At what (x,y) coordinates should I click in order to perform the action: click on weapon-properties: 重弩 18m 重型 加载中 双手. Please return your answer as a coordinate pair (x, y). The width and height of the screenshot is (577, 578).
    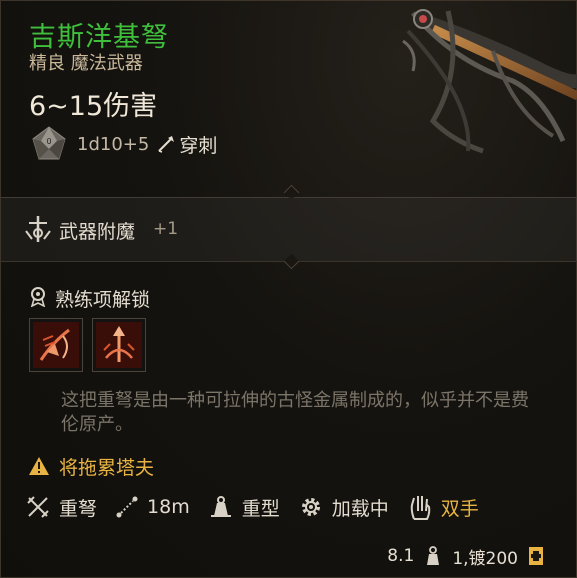
    Looking at the image, I should click on (261, 507).